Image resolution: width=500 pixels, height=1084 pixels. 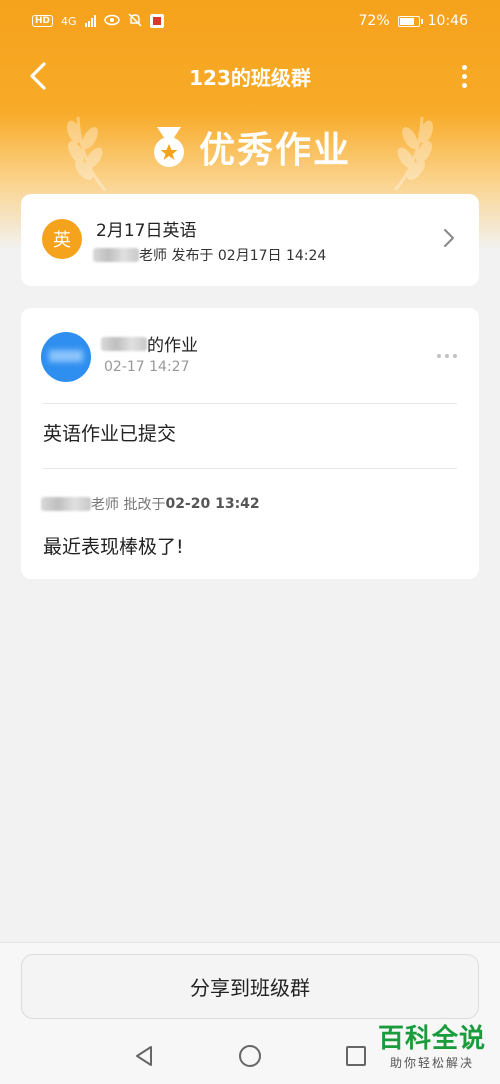 I want to click on chevron-right-icon, so click(x=449, y=238).